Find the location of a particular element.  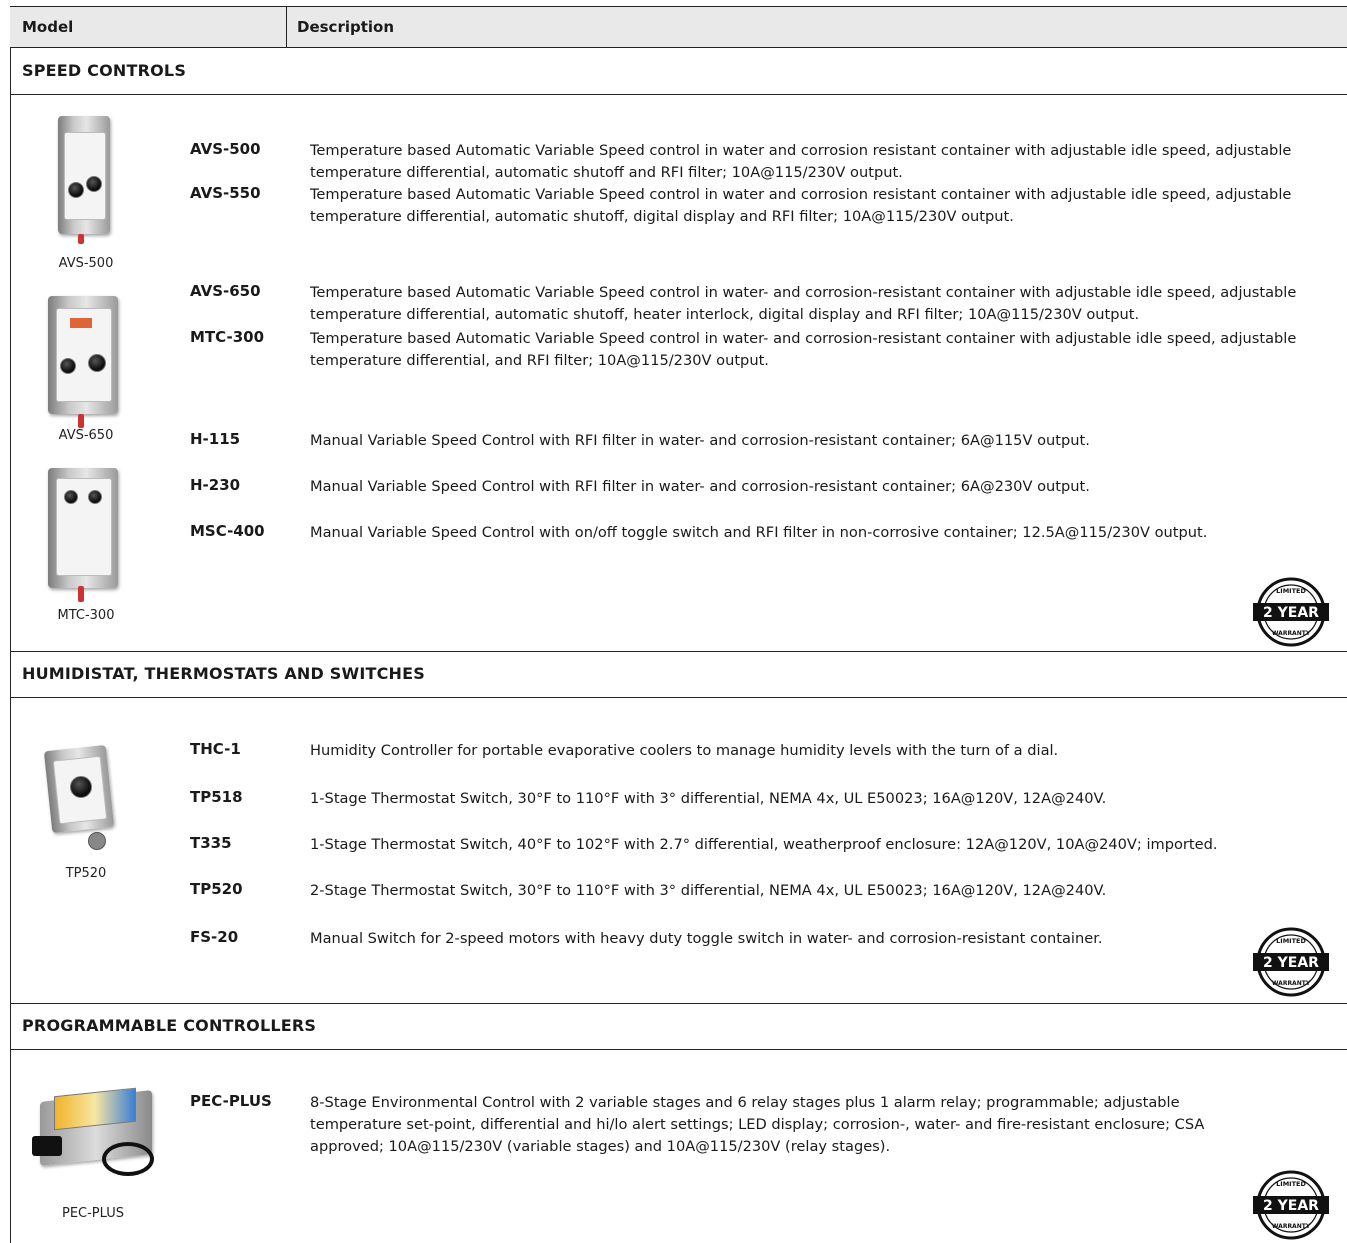

section-programmable-controllers: PROGRAMMABLE CONTROLLERS is located at coordinates (678, 1026).